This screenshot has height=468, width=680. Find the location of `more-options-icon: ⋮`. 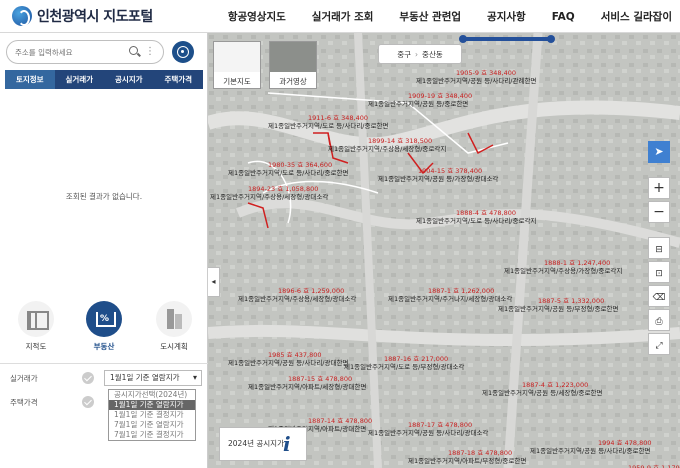

more-options-icon: ⋮ is located at coordinates (150, 52).